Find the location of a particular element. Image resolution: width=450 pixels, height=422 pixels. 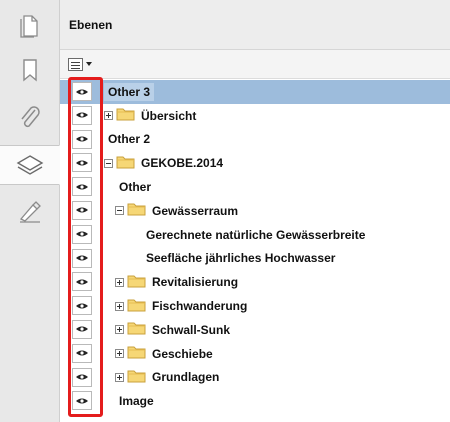

layer-row: Other 2 is located at coordinates (255, 140).